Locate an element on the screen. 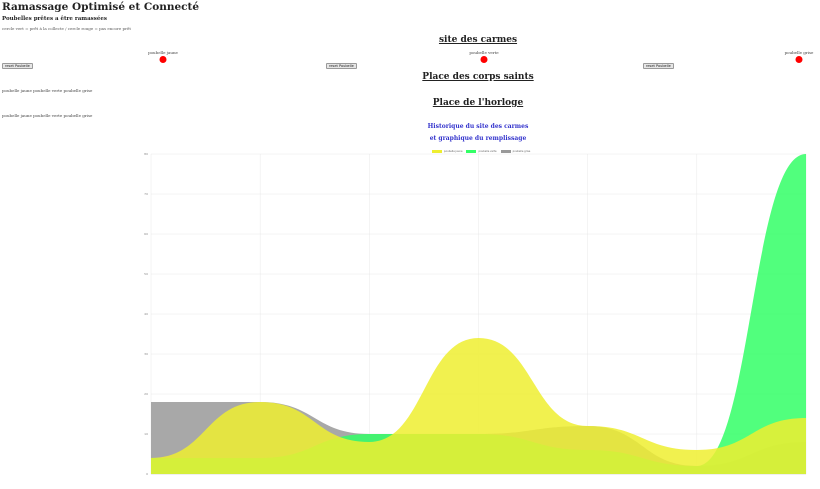 The height and width of the screenshot is (489, 820). y-tick-label: 0 is located at coordinates (147, 474).